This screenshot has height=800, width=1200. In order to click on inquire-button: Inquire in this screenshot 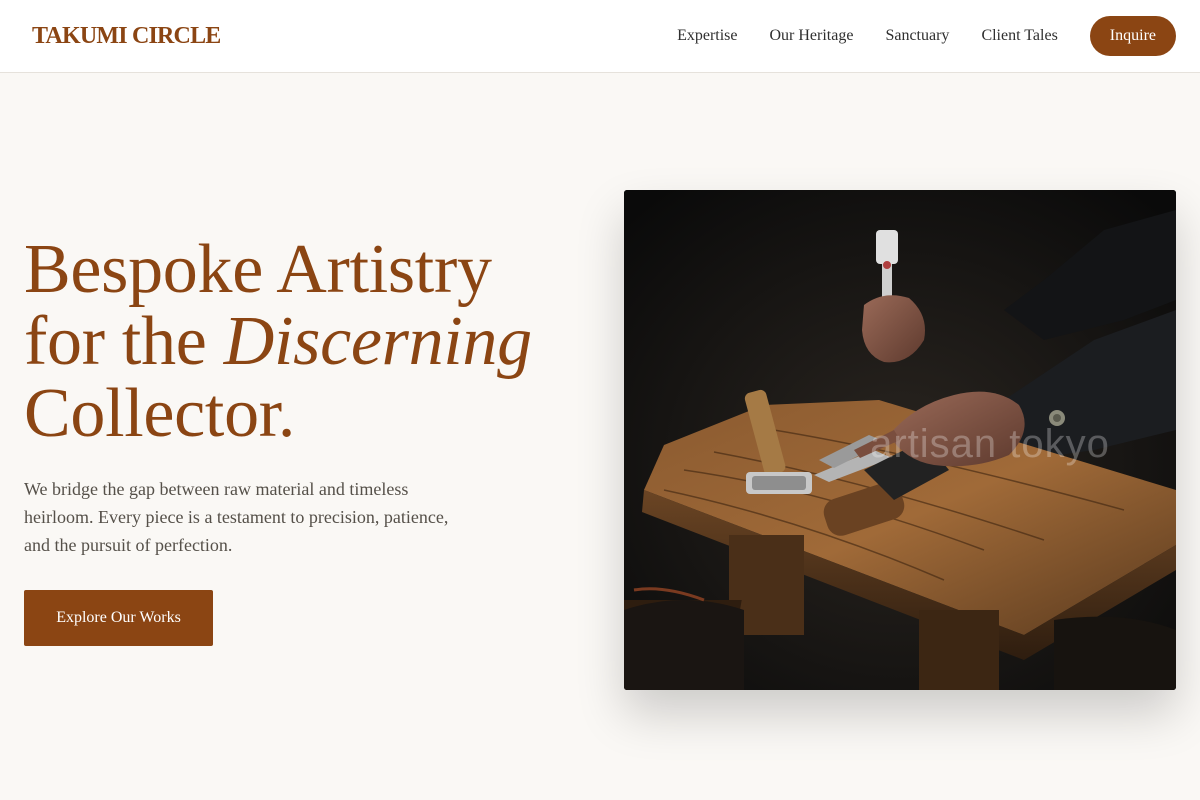, I will do `click(1132, 36)`.